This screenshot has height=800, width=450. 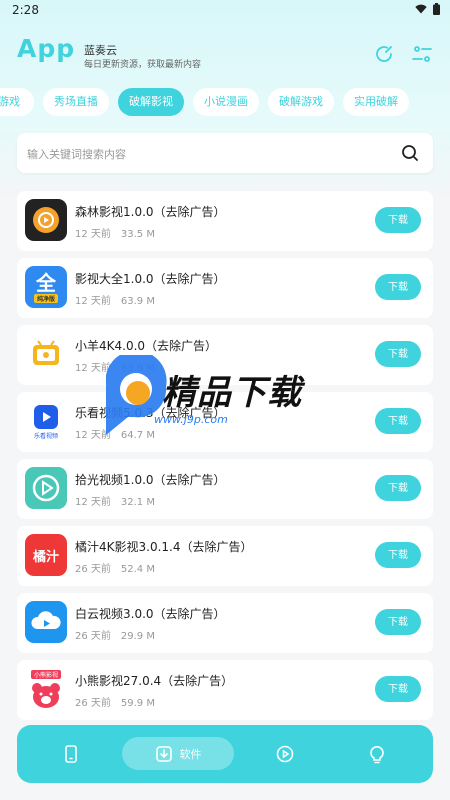 I want to click on header: App 蓝奏云 每日更新资源，获取最新内容, so click(x=225, y=55).